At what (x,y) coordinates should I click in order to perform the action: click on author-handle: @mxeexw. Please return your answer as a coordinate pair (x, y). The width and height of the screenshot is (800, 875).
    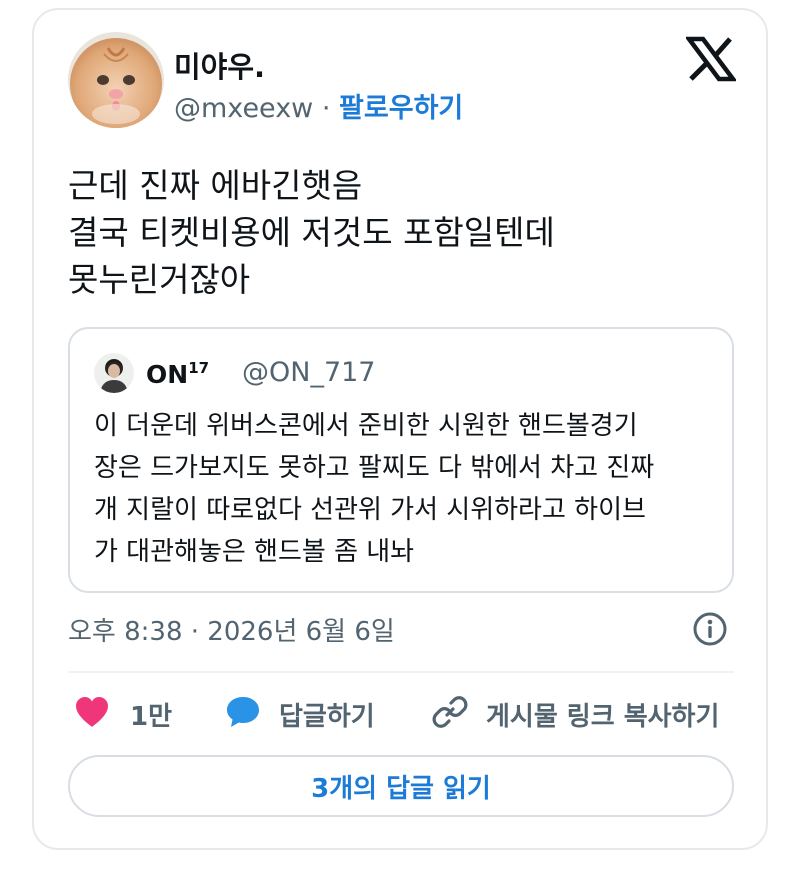
    Looking at the image, I should click on (243, 108).